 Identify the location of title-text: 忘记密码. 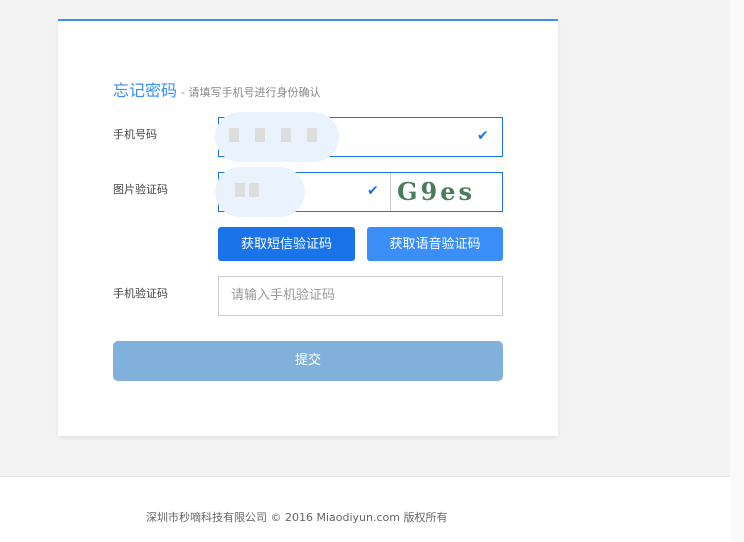
(145, 90).